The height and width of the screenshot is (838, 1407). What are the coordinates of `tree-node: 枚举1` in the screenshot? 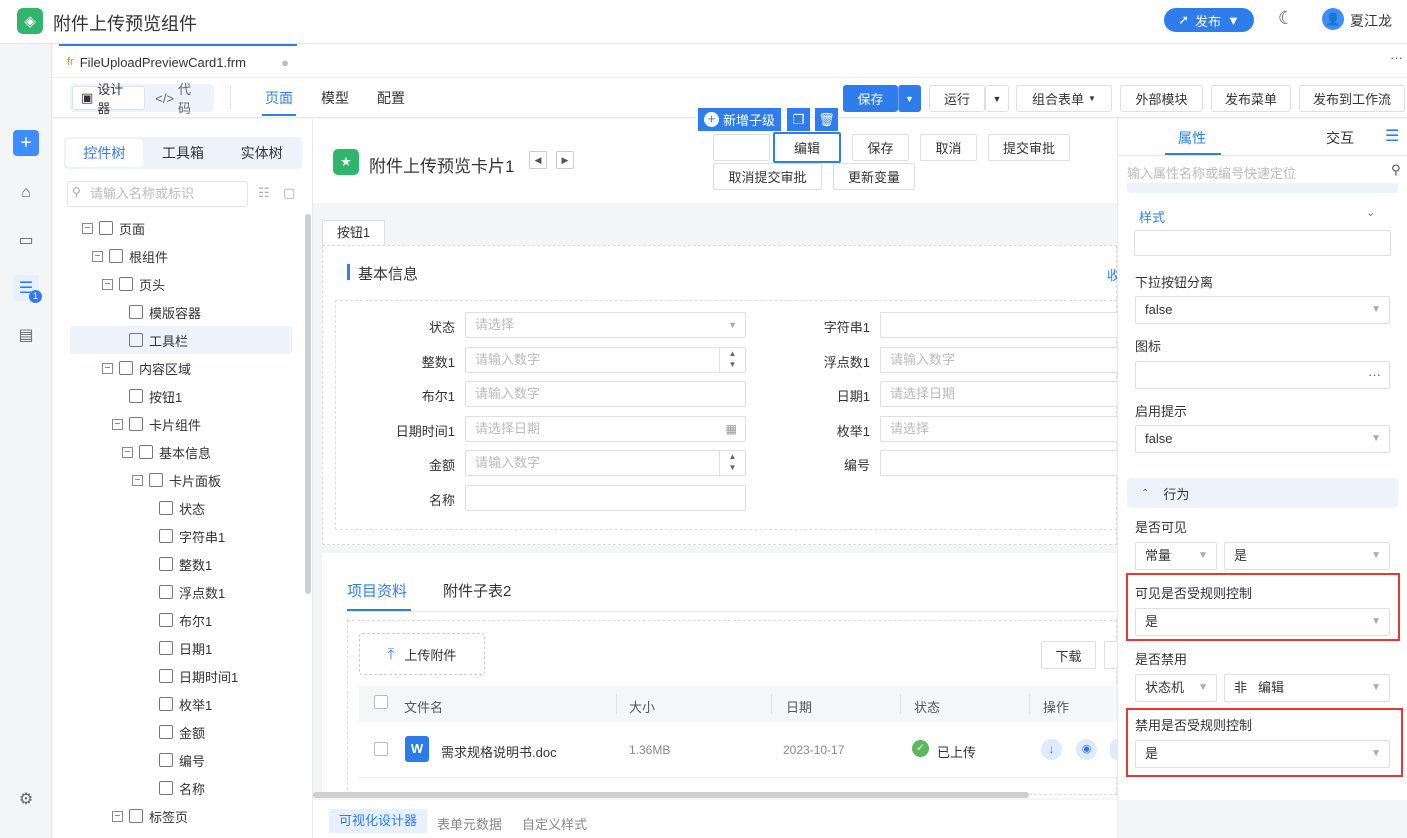 It's located at (181, 704).